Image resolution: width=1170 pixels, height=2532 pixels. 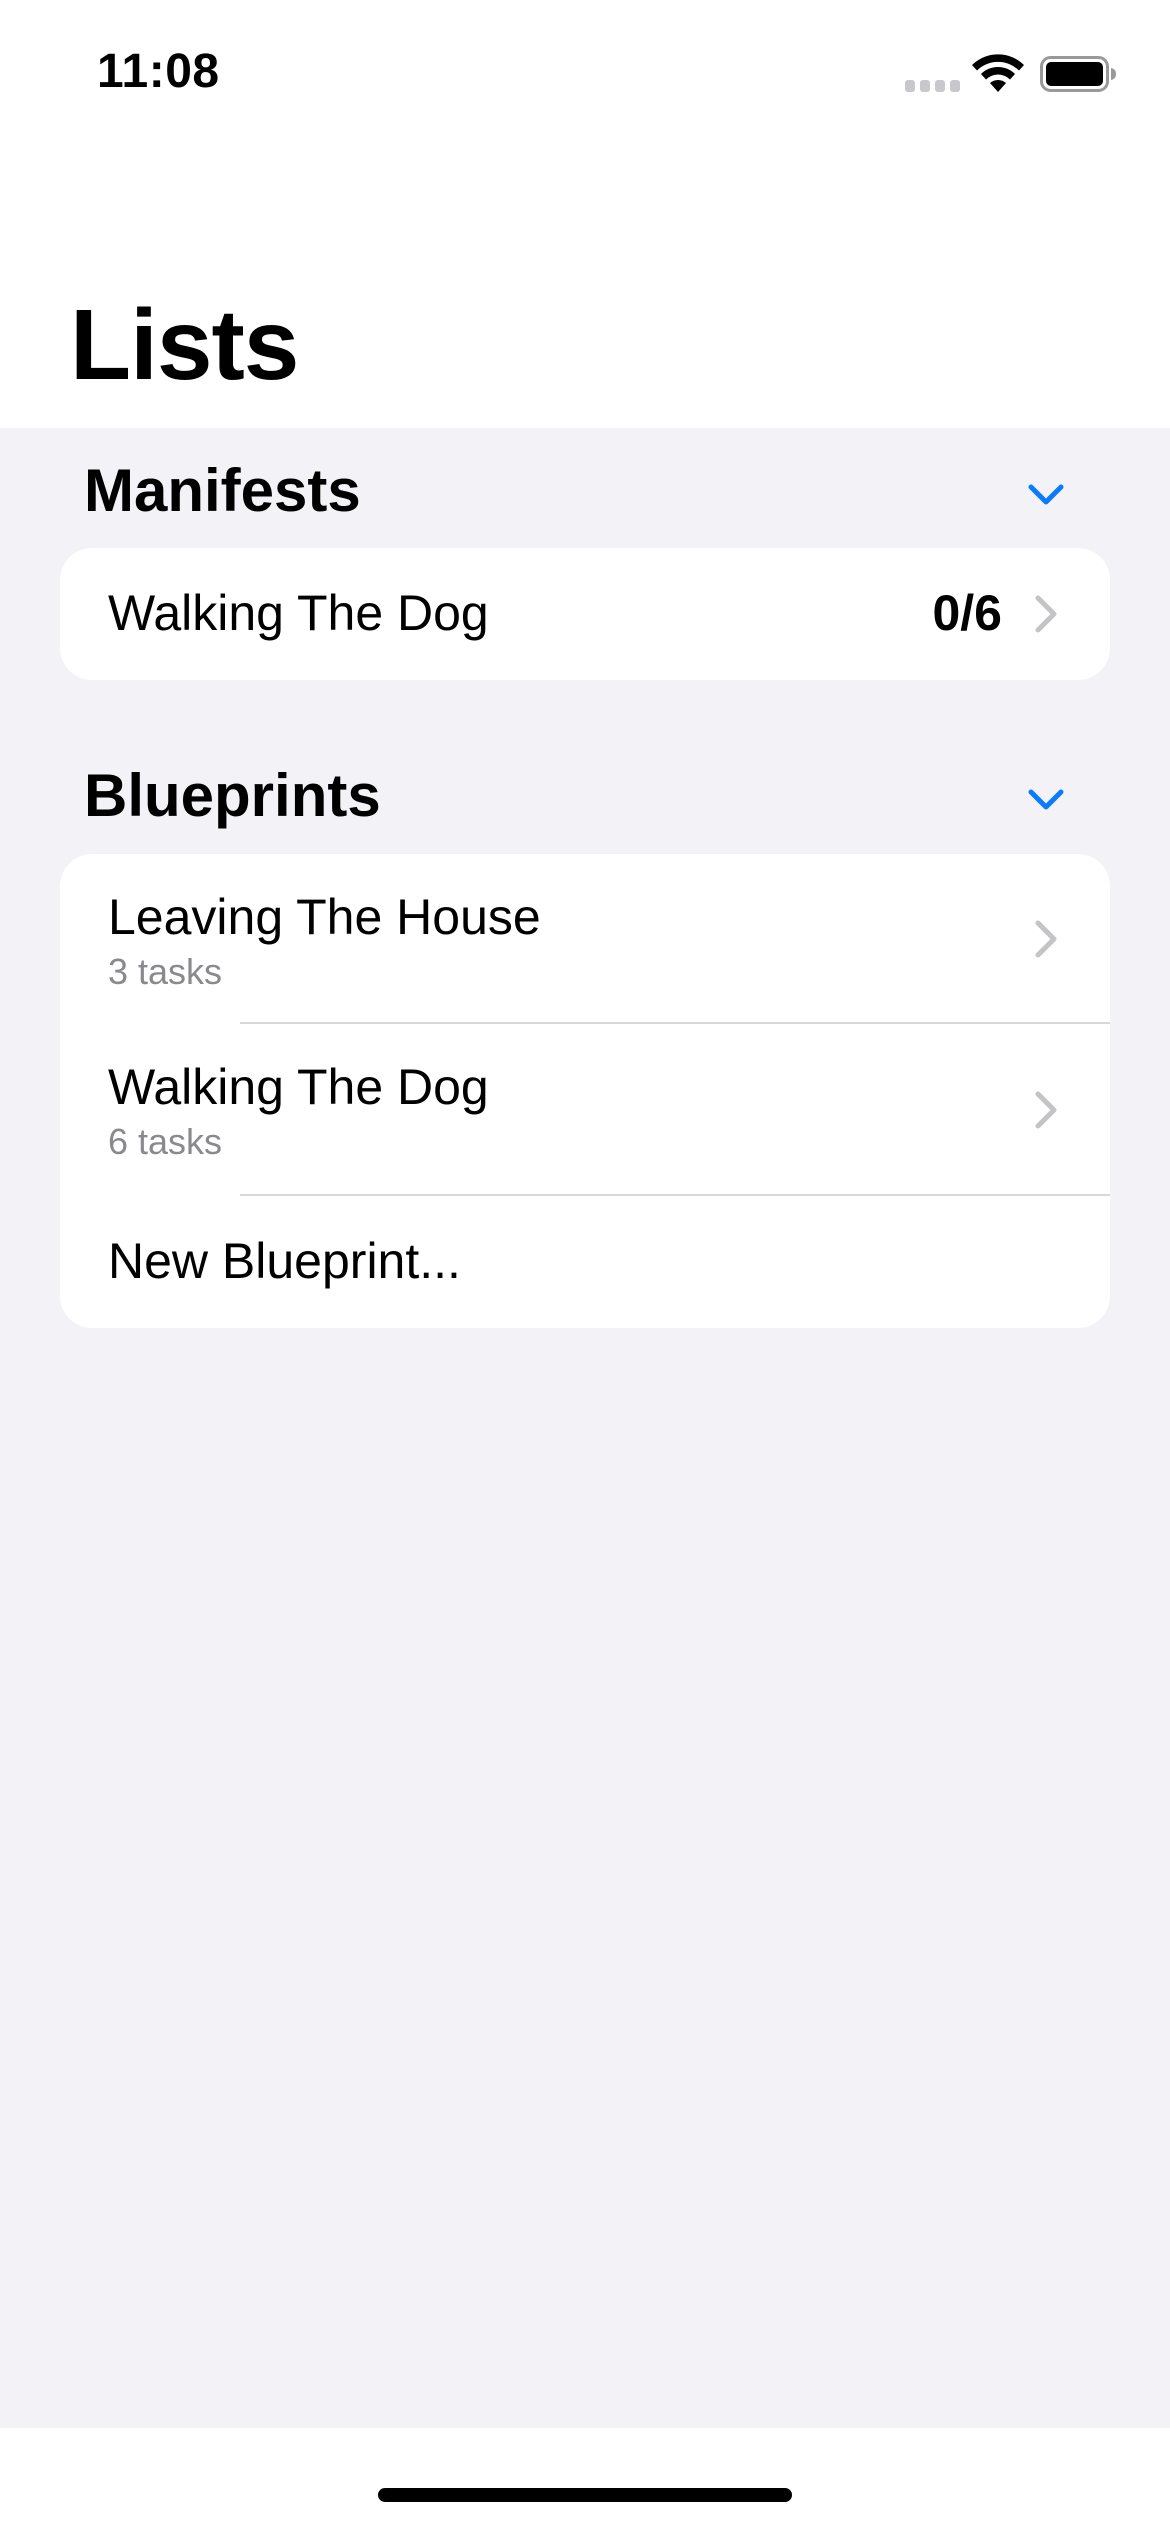 What do you see at coordinates (184, 345) in the screenshot?
I see `page-title: Lists` at bounding box center [184, 345].